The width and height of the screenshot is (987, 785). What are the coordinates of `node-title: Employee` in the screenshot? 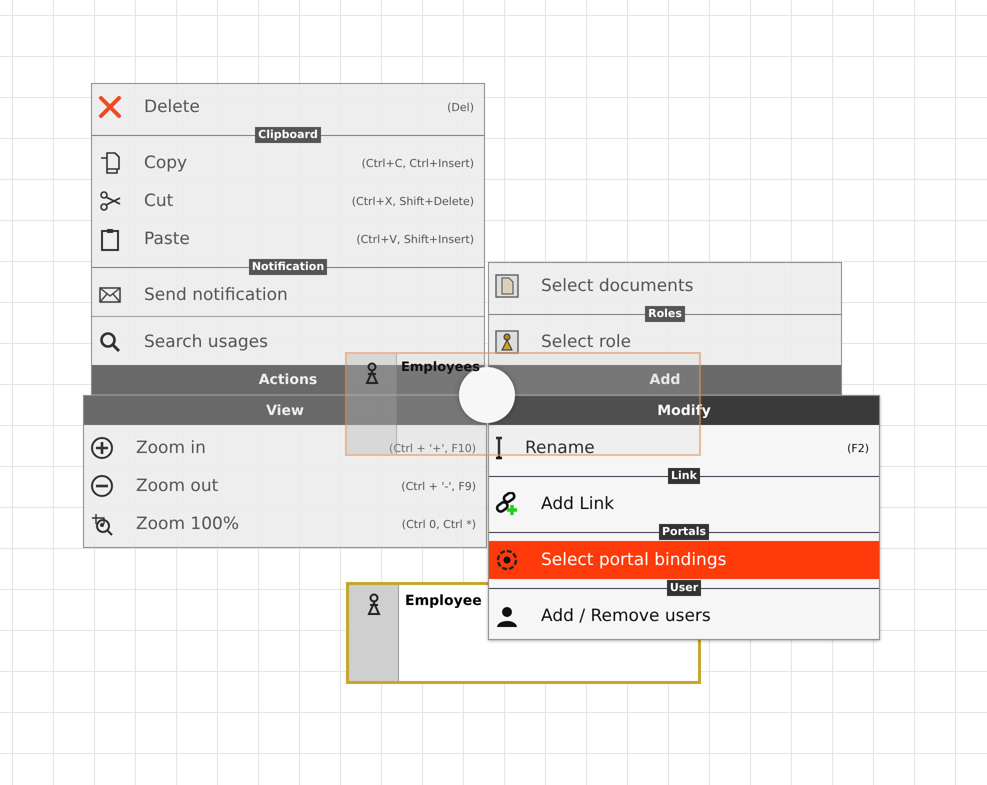 It's located at (443, 601).